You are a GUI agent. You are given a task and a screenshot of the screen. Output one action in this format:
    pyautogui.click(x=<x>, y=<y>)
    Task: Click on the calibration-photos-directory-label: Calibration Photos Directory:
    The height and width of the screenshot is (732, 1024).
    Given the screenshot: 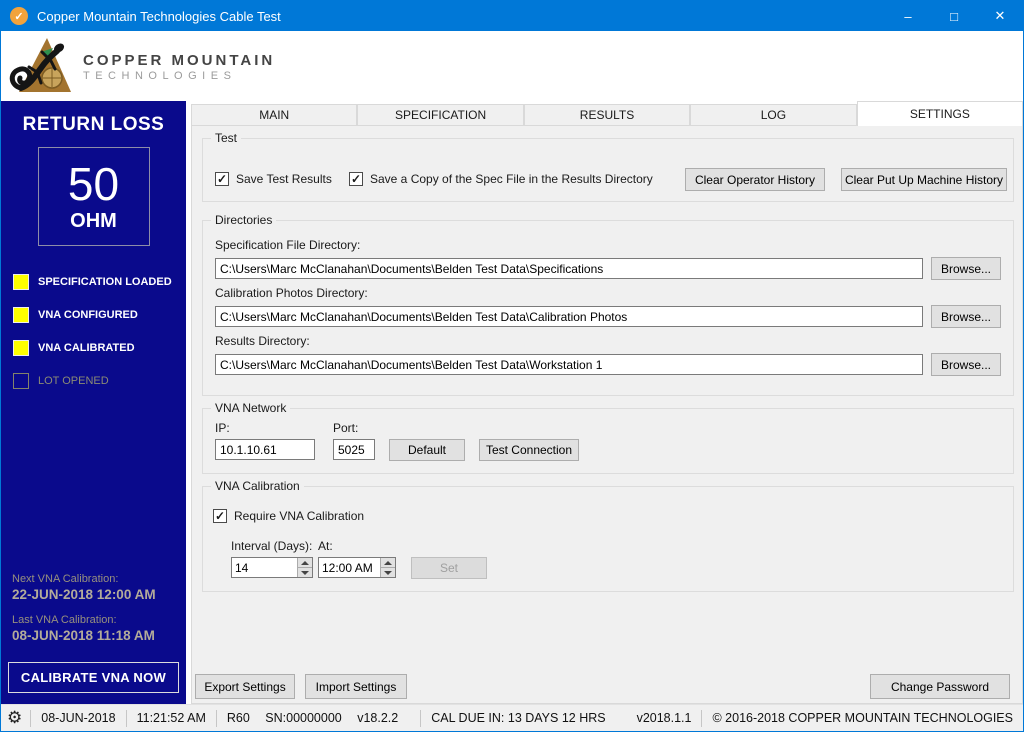 What is the action you would take?
    pyautogui.click(x=291, y=293)
    